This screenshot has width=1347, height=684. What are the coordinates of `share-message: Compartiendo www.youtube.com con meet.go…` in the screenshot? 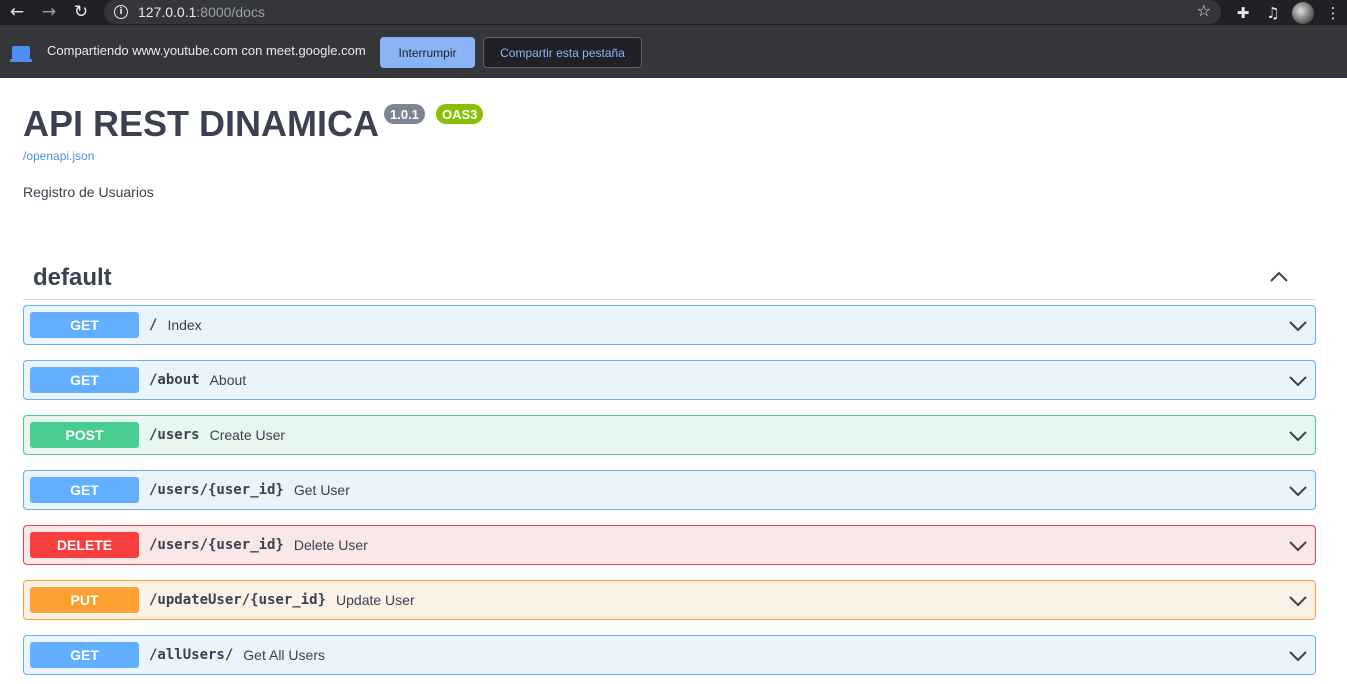 It's located at (206, 50).